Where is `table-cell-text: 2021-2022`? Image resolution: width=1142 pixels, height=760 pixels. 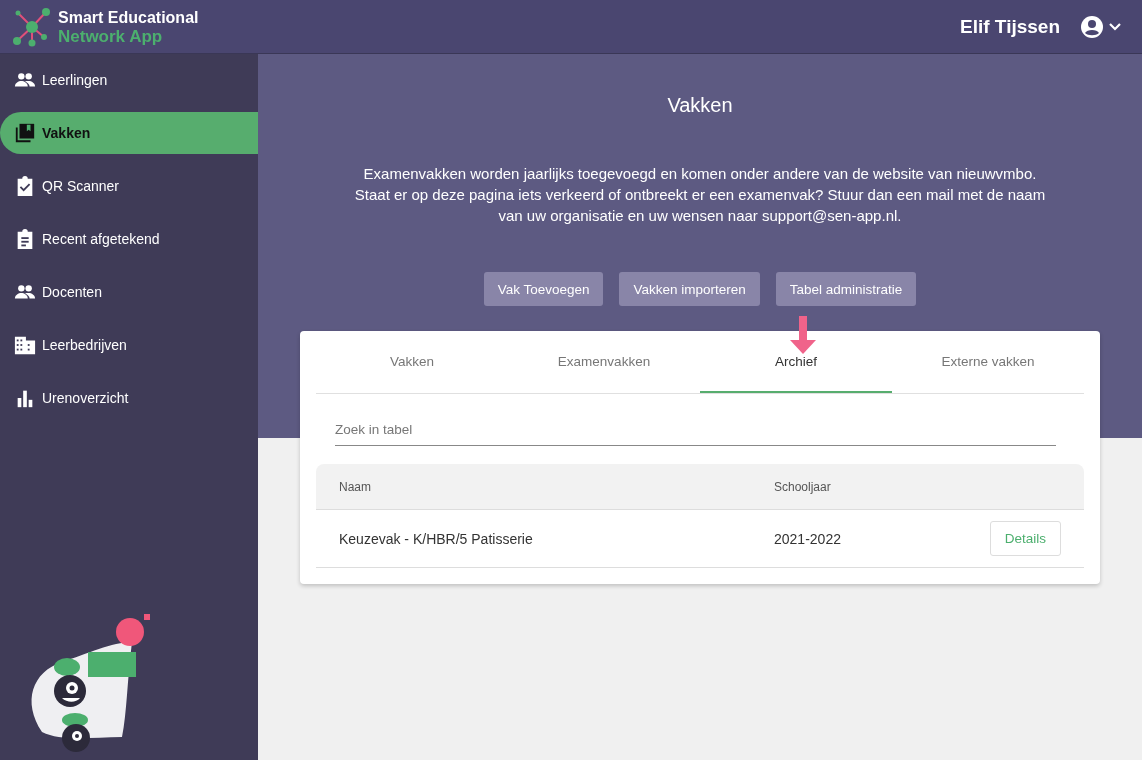 table-cell-text: 2021-2022 is located at coordinates (808, 538).